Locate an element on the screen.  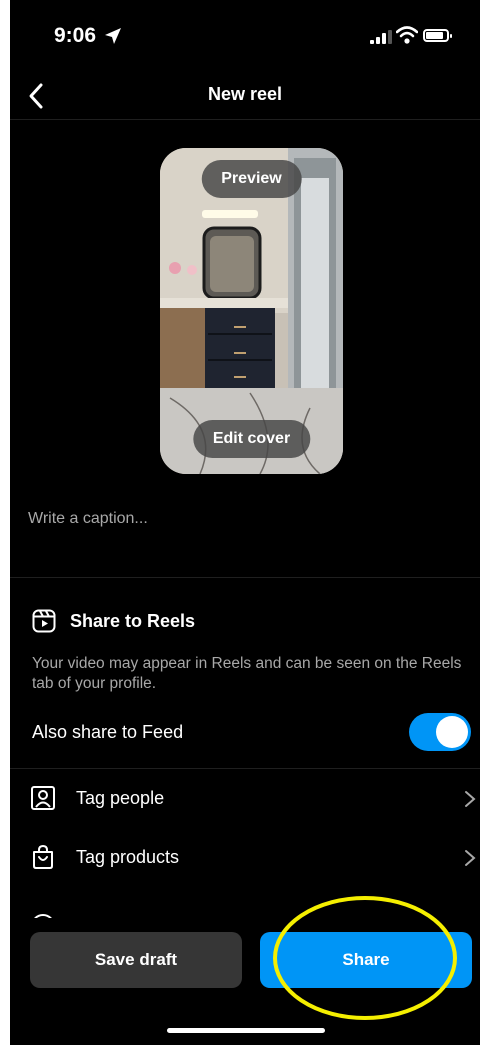
also-share-to-feed-toggle is located at coordinates (440, 732).